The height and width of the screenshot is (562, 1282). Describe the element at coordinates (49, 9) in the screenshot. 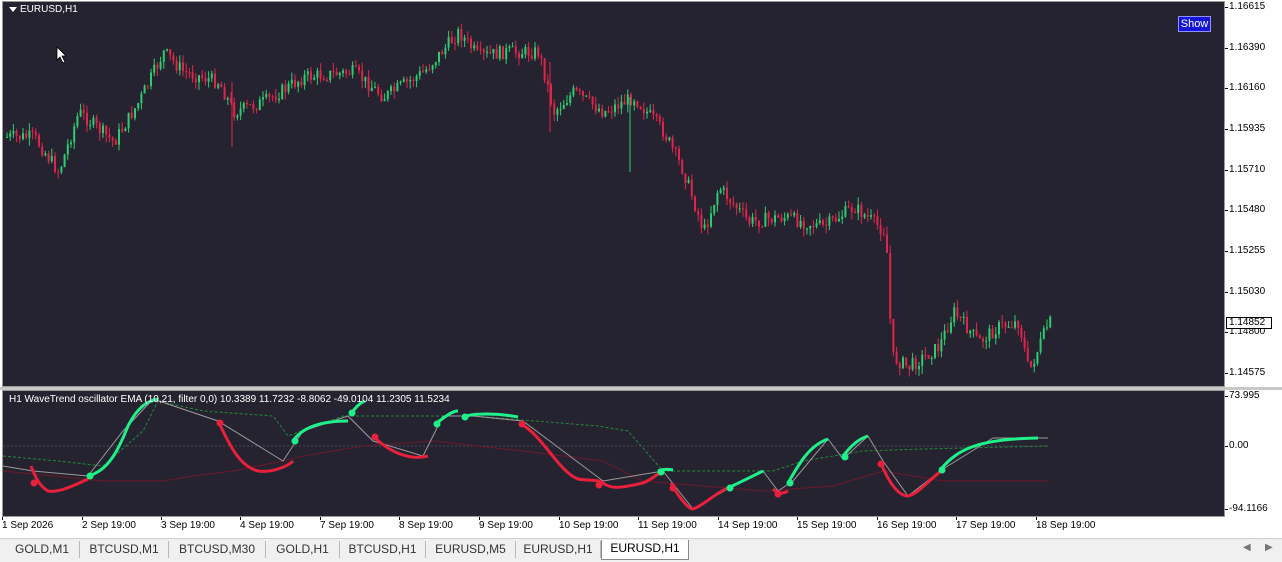

I see `symbol-text: EURUSD,H1` at that location.